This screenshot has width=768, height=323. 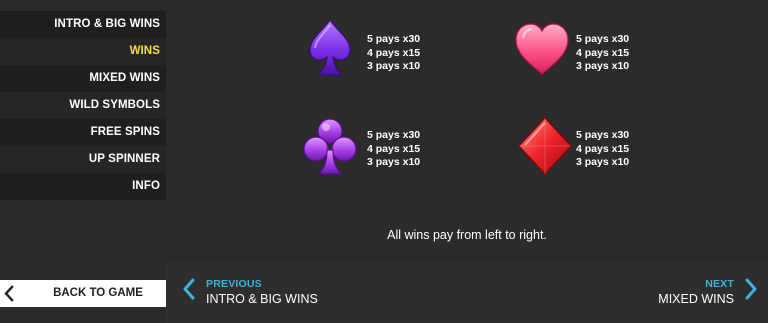 What do you see at coordinates (467, 235) in the screenshot?
I see `wins-note: All wins pay from left to right.` at bounding box center [467, 235].